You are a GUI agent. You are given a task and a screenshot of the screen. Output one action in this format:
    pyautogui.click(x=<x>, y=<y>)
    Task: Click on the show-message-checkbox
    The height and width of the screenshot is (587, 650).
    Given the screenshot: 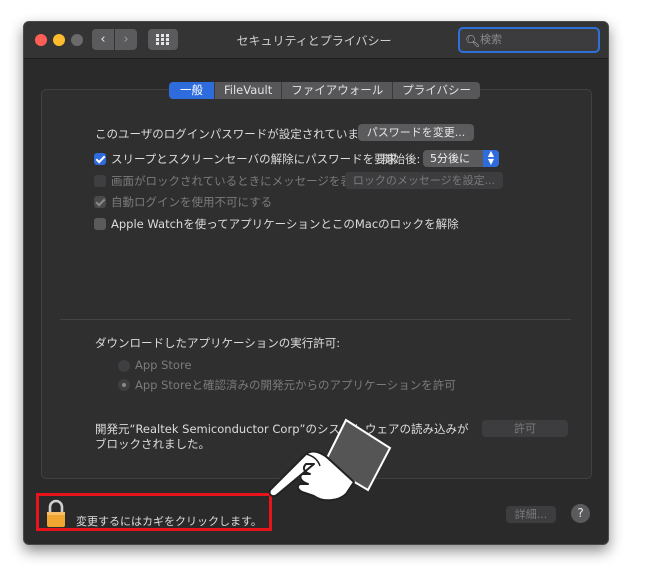 What is the action you would take?
    pyautogui.click(x=100, y=181)
    